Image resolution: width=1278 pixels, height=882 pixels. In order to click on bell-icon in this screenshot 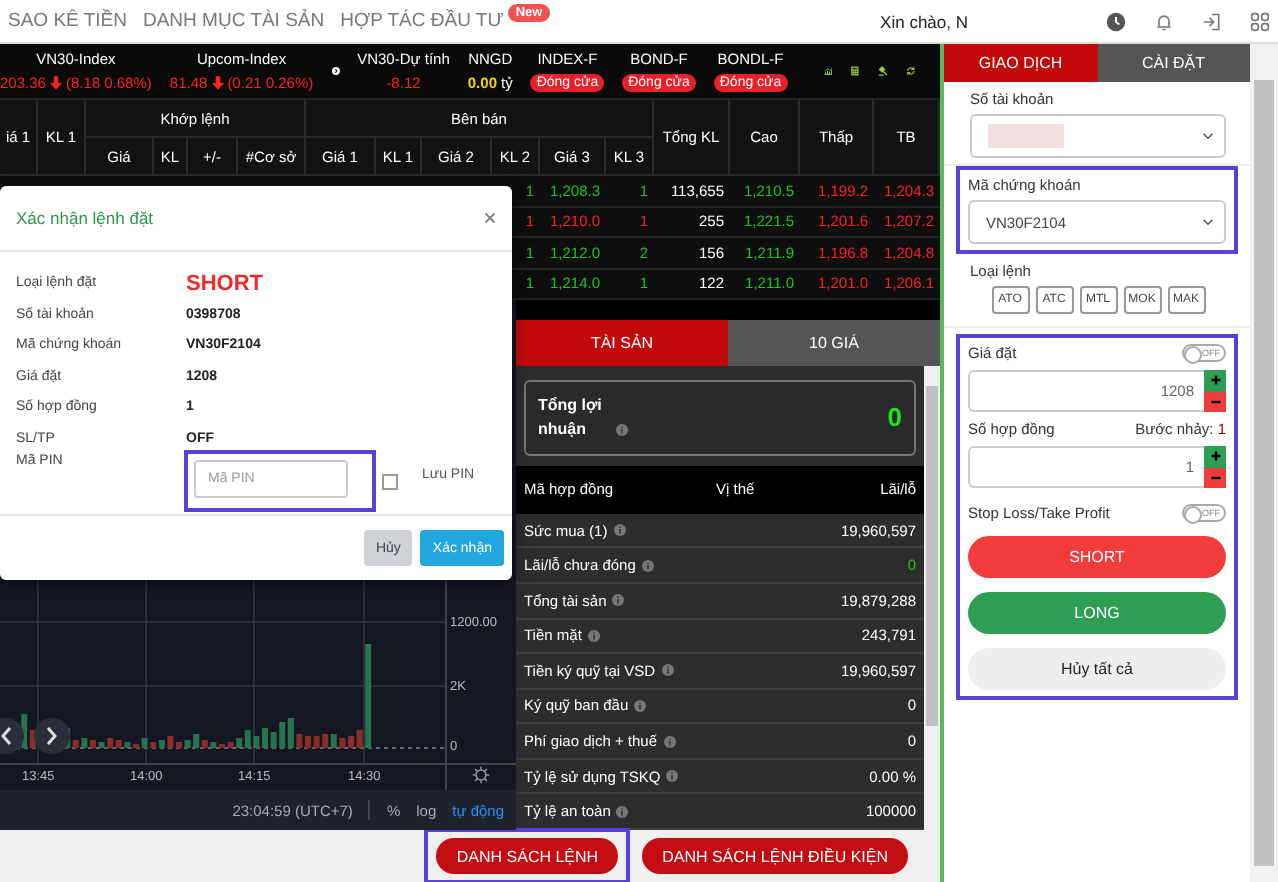, I will do `click(1164, 21)`.